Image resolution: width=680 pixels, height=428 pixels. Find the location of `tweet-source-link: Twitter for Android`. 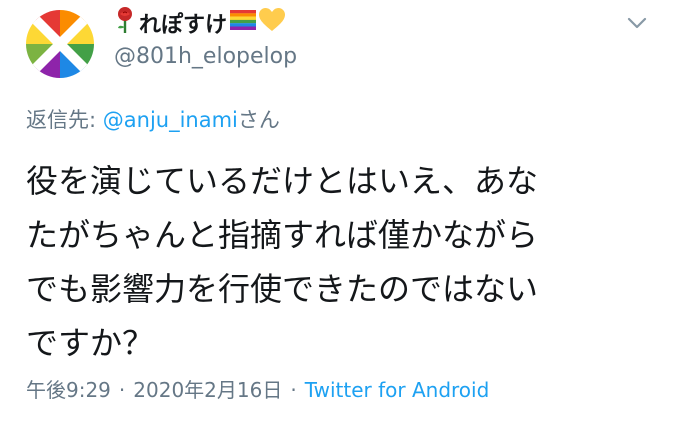

tweet-source-link: Twitter for Android is located at coordinates (397, 390).